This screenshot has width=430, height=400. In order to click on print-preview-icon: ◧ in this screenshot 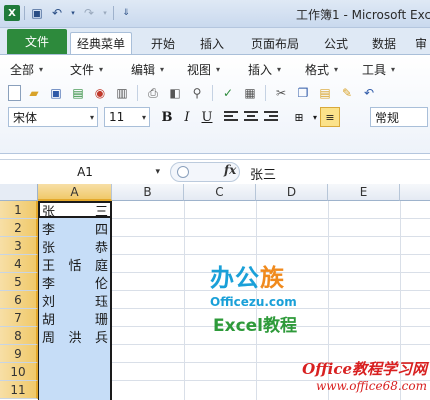, I will do `click(175, 93)`.